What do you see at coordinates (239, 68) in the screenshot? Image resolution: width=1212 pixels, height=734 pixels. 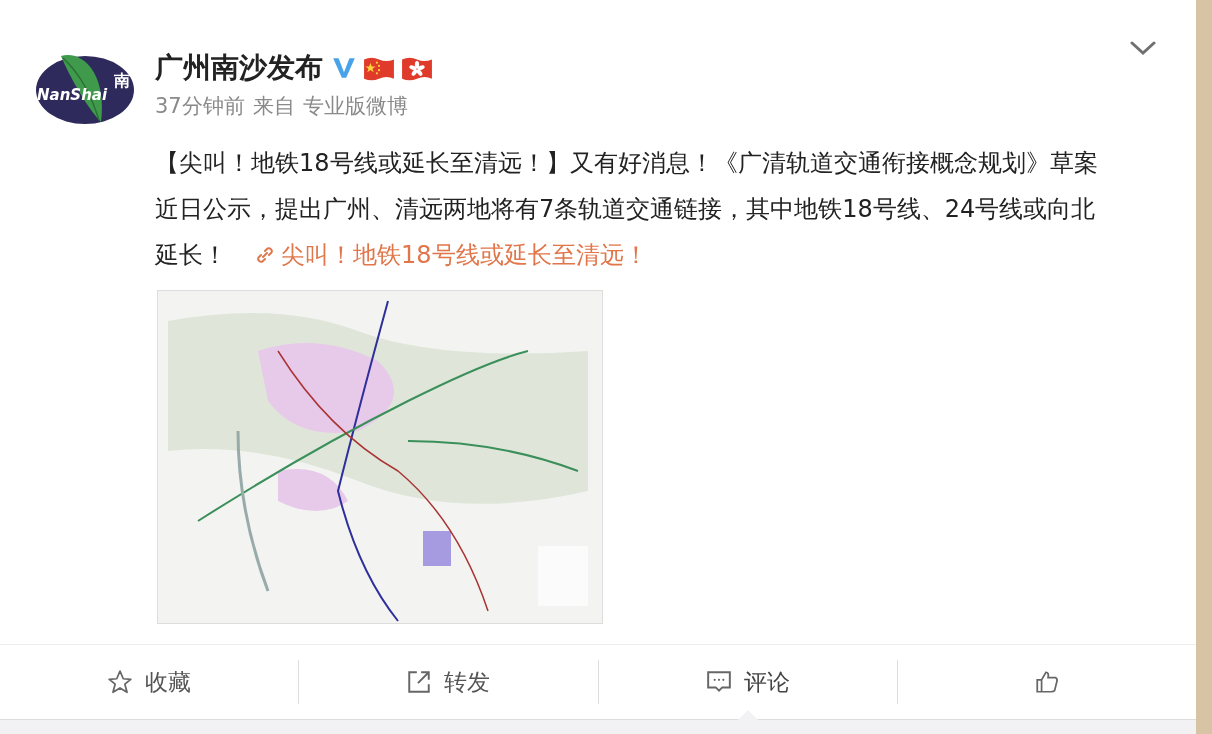 I see `author-name: 广州南沙发布` at bounding box center [239, 68].